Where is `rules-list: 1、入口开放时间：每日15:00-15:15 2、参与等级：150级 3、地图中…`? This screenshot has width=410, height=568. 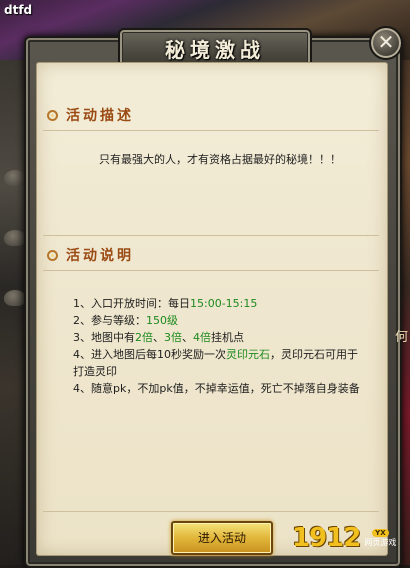
rules-list: 1、入口开放时间：每日15:00-15:15 2、参与等级：150级 3、地图中… is located at coordinates (218, 346).